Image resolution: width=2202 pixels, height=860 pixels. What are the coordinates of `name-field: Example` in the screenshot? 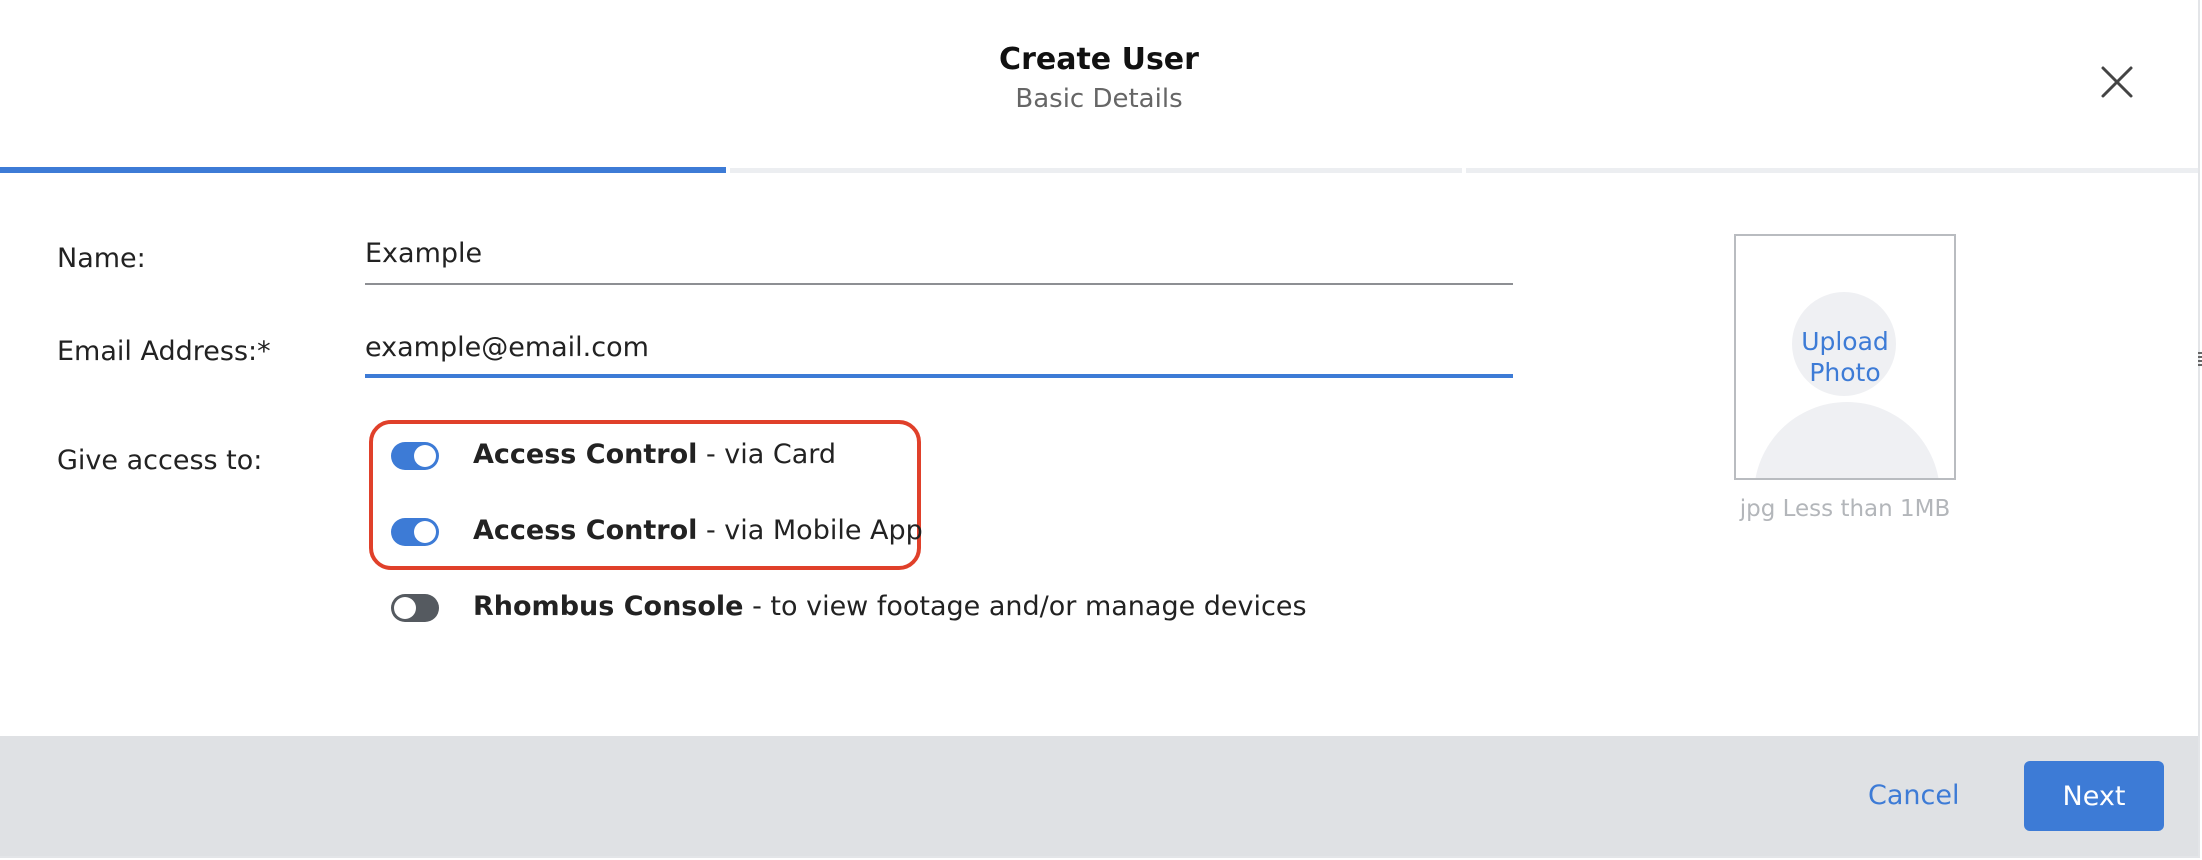 It's located at (939, 260).